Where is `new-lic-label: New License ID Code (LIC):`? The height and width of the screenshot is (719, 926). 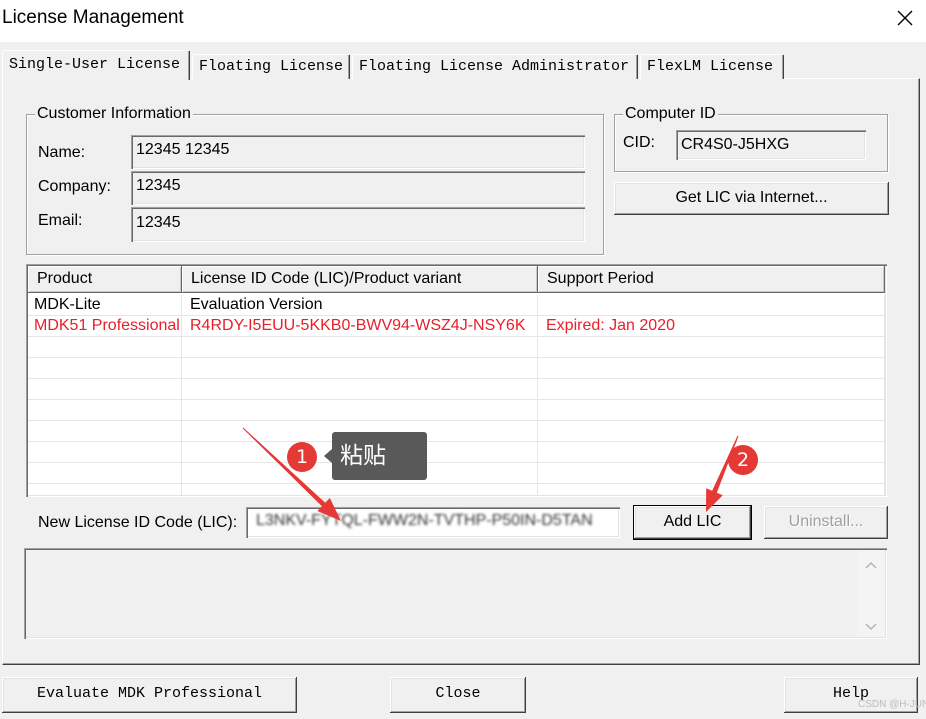 new-lic-label: New License ID Code (LIC): is located at coordinates (138, 522).